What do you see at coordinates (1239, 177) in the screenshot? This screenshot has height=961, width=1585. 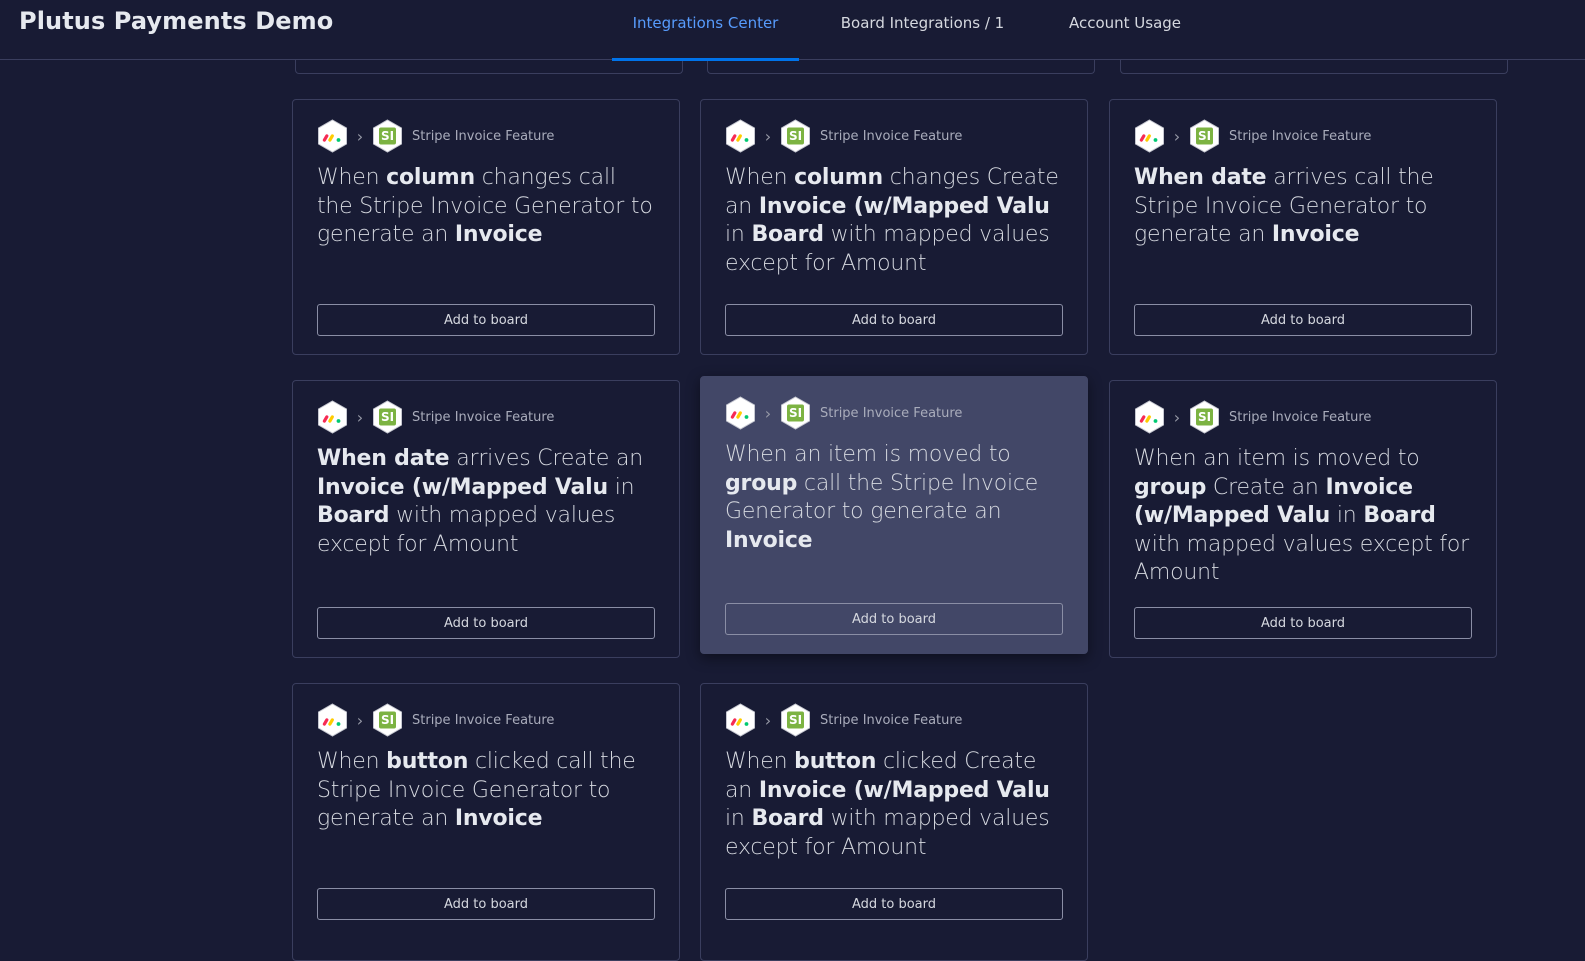 I see `sentence-keyword: date` at bounding box center [1239, 177].